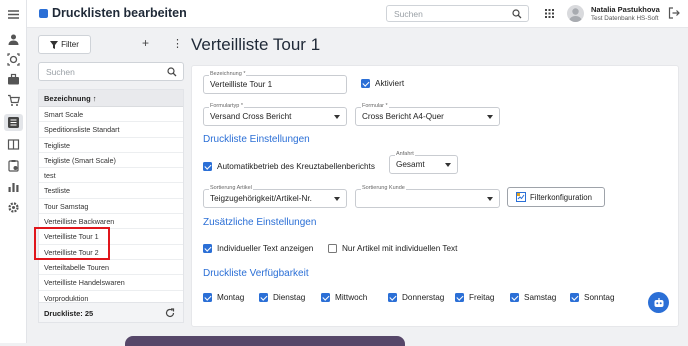  What do you see at coordinates (177, 43) in the screenshot?
I see `more-options-icon: ⋮` at bounding box center [177, 43].